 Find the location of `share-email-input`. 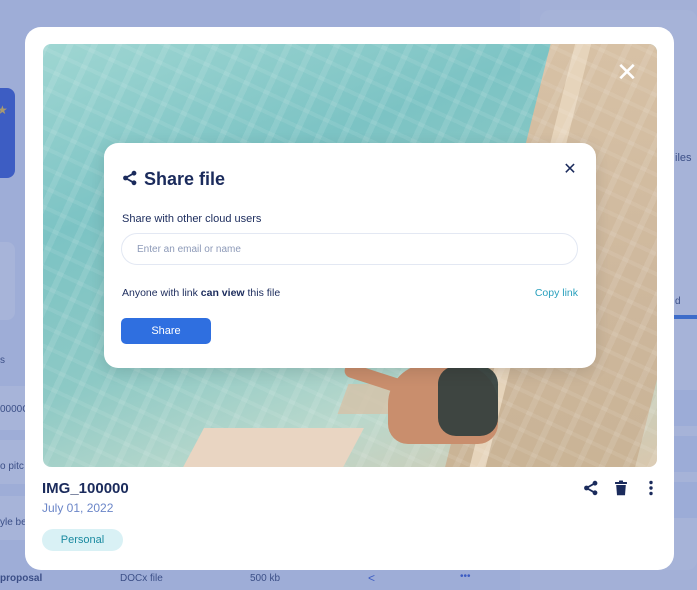

share-email-input is located at coordinates (349, 249).